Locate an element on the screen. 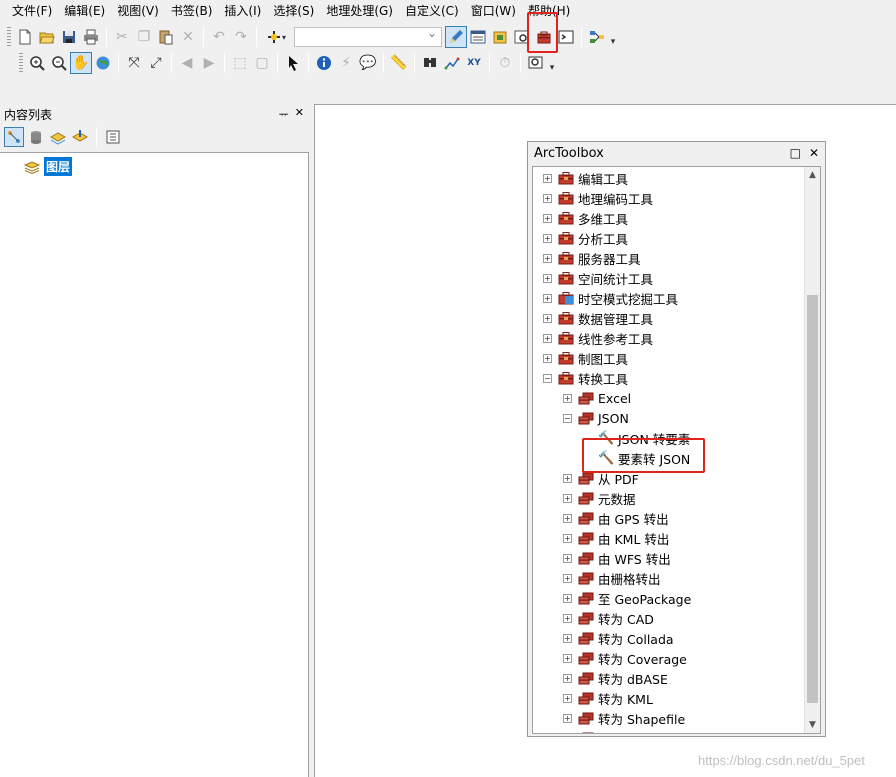 This screenshot has height=777, width=896. zoom-in-icon is located at coordinates (37, 63).